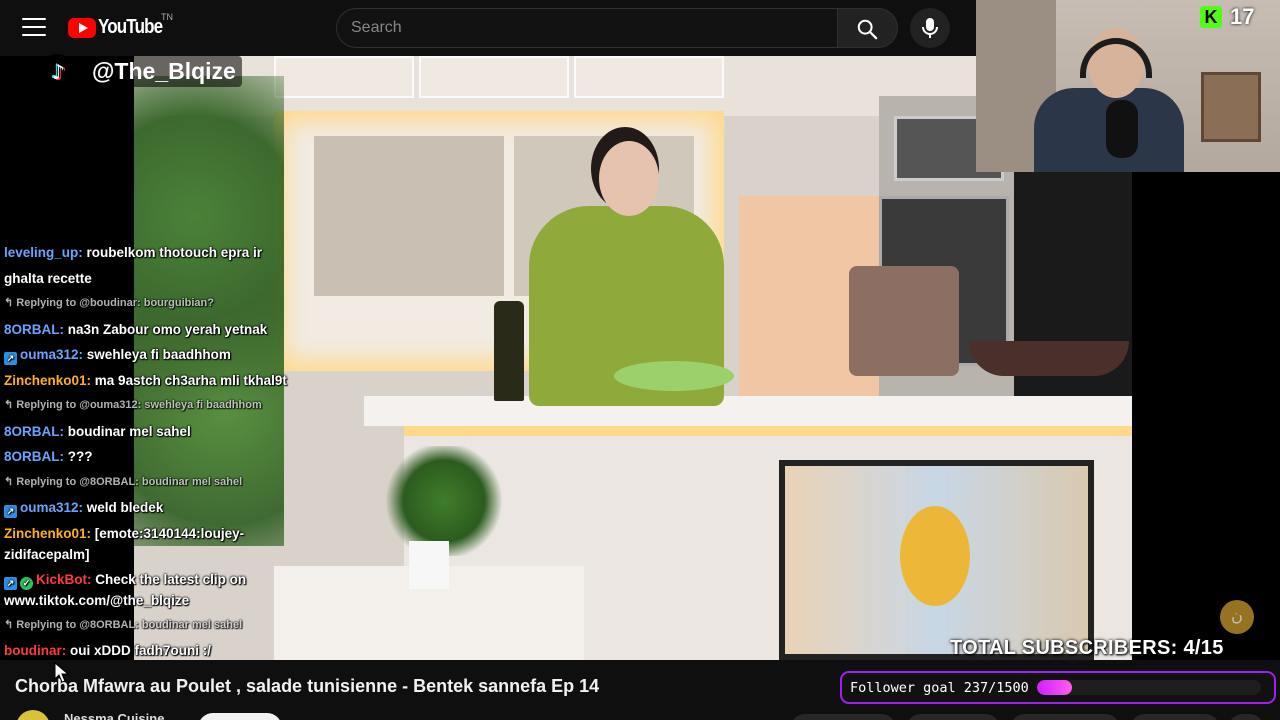  What do you see at coordinates (10, 583) in the screenshot?
I see `bot-badge-icon: ↗` at bounding box center [10, 583].